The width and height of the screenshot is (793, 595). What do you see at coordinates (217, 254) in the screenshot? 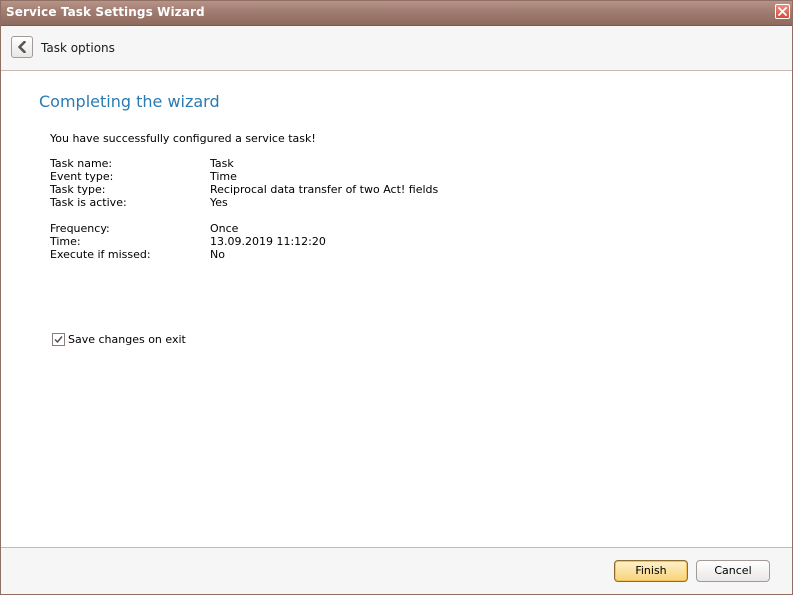
I see `summary-value: No` at bounding box center [217, 254].